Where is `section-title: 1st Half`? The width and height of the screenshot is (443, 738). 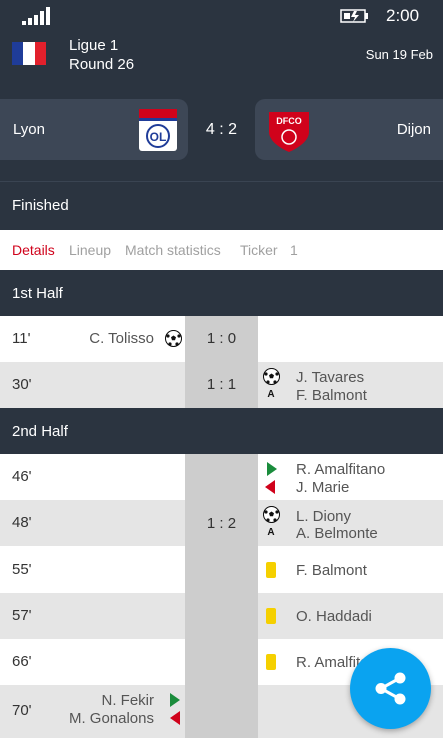
section-title: 1st Half is located at coordinates (37, 293).